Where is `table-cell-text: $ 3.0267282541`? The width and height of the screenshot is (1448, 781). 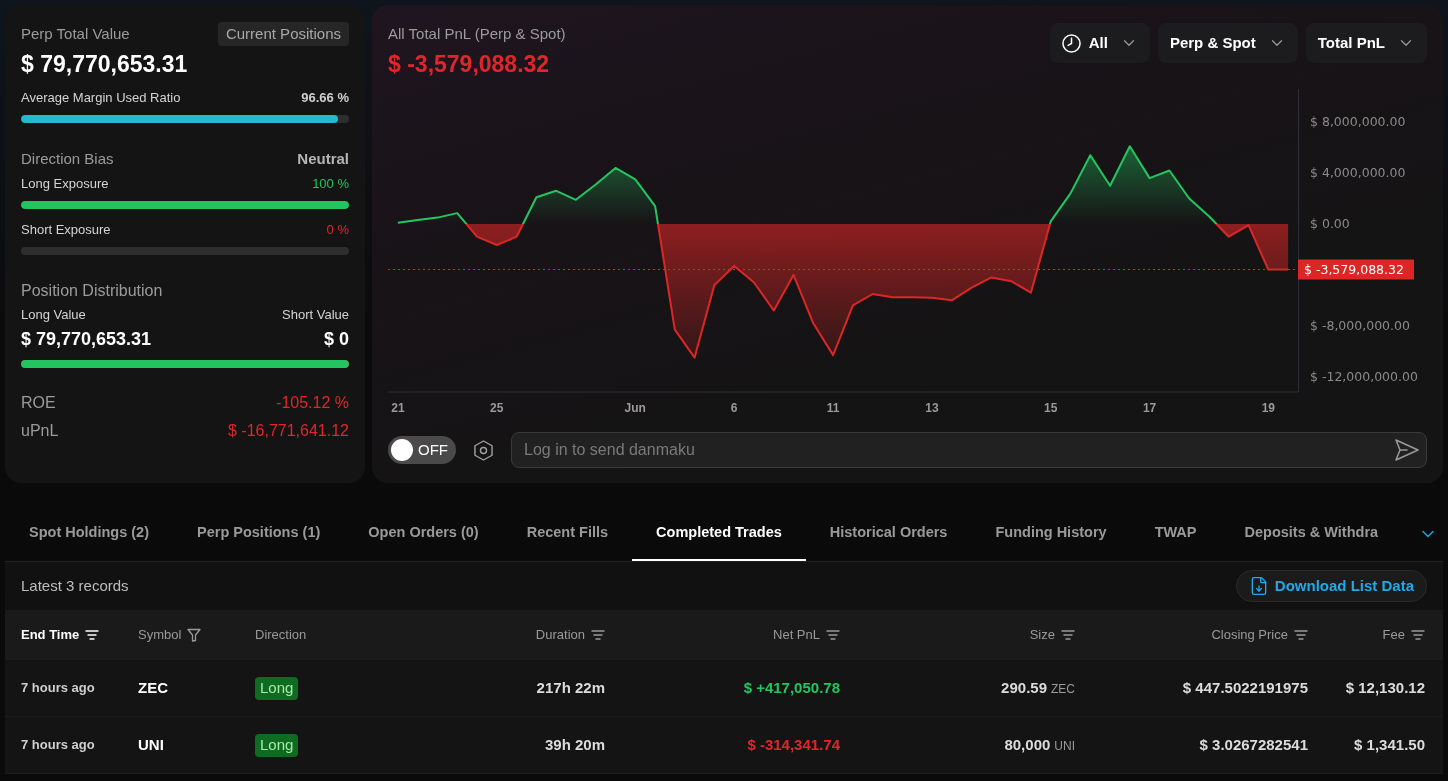 table-cell-text: $ 3.0267282541 is located at coordinates (1253, 744).